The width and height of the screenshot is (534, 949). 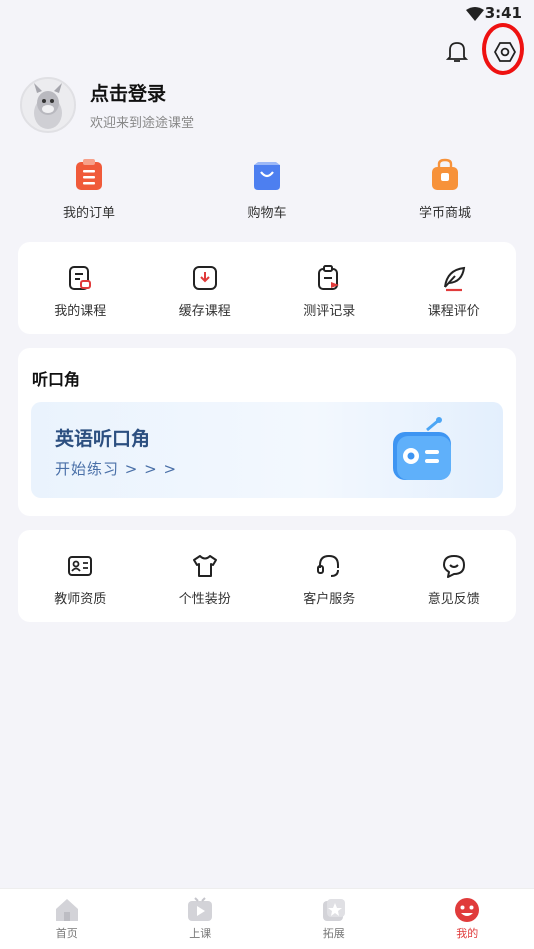 What do you see at coordinates (444, 213) in the screenshot?
I see `coin-shop-label: 学币商城` at bounding box center [444, 213].